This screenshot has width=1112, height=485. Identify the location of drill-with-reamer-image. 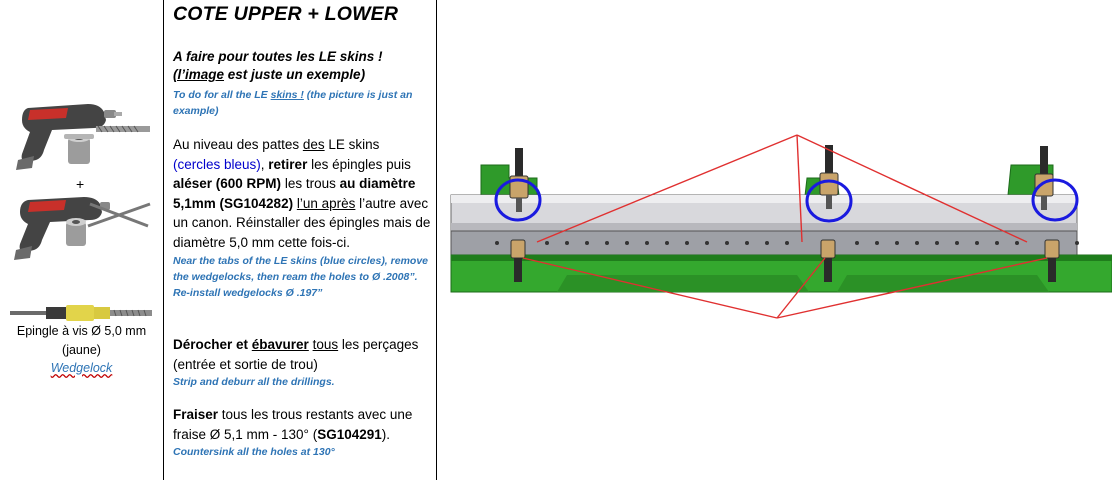
(83, 137).